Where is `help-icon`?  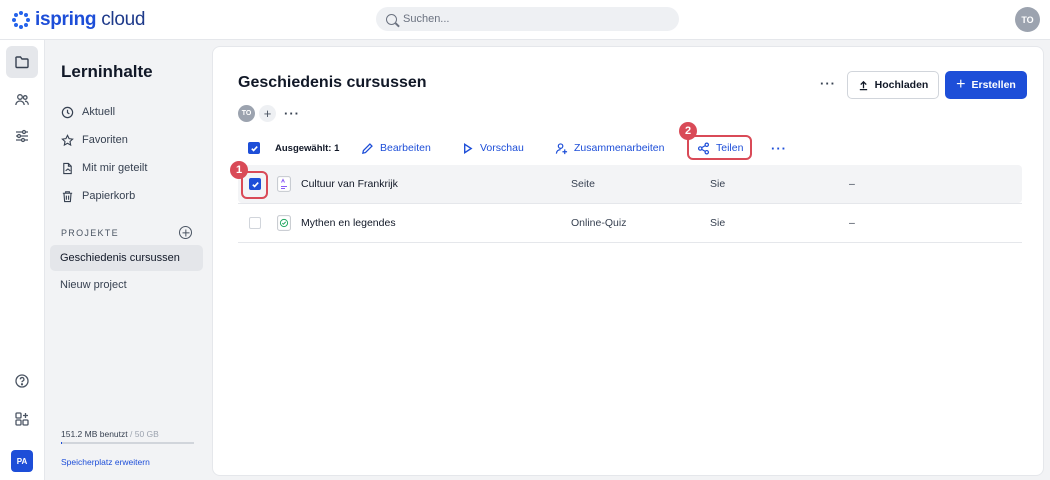
help-icon is located at coordinates (22, 381).